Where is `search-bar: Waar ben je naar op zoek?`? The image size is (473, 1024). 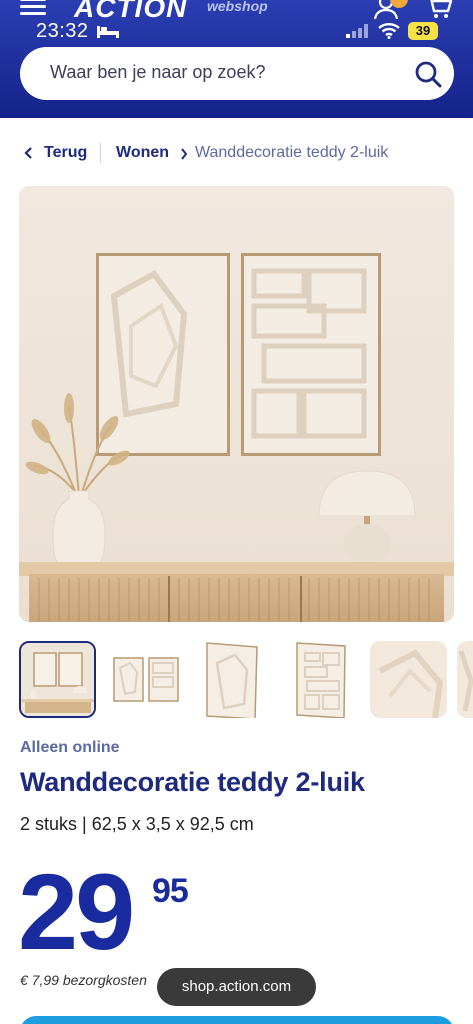
search-bar: Waar ben je naar op zoek? is located at coordinates (237, 73).